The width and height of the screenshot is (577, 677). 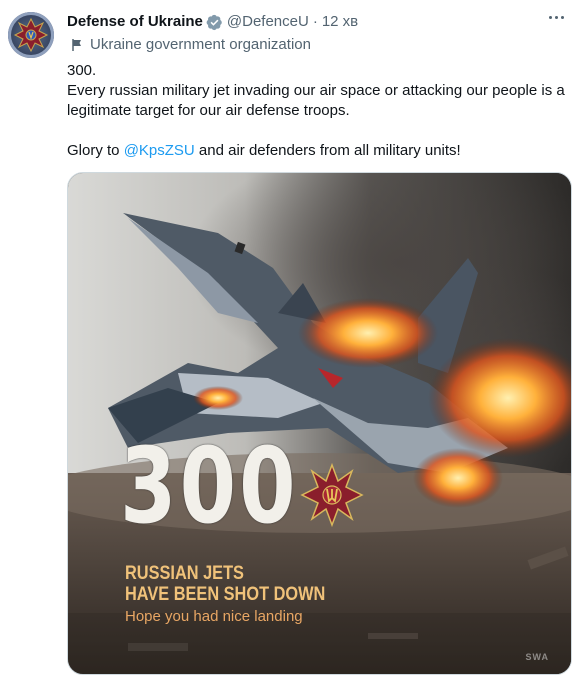 What do you see at coordinates (332, 495) in the screenshot?
I see `armed-forces-emblem-icon` at bounding box center [332, 495].